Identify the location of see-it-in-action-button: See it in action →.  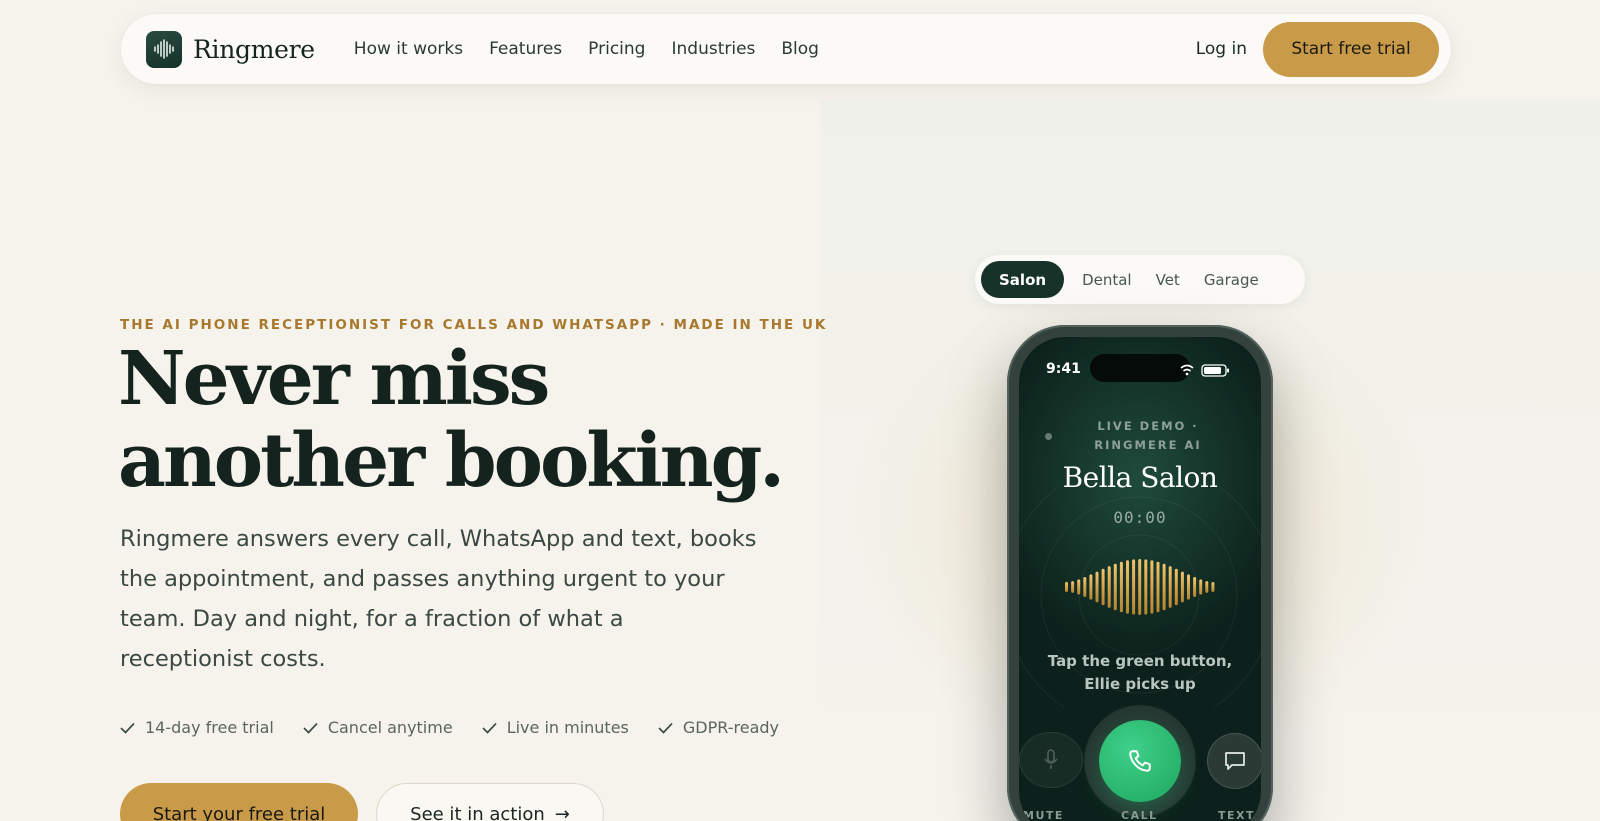
(490, 802).